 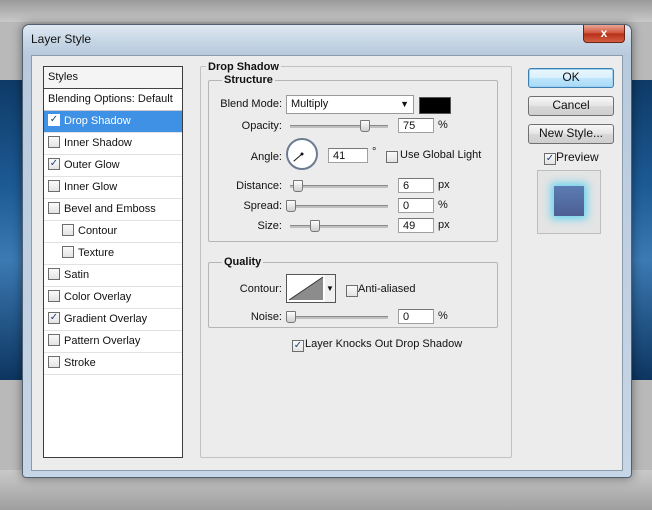 I want to click on blending-options-item: Blending Options: Default, so click(x=113, y=100).